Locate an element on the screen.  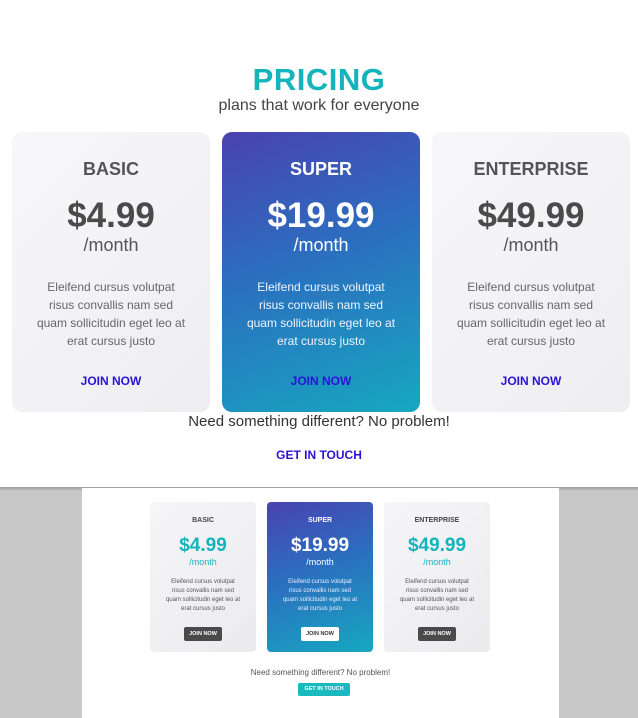
join-now-button-basic: JOIN NOW is located at coordinates (111, 381).